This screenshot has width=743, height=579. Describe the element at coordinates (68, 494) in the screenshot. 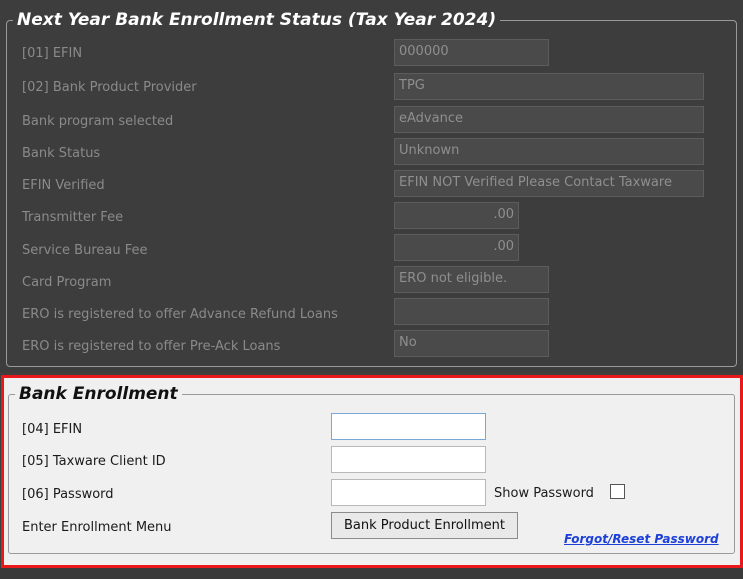

I see `password-label: [06] Password` at that location.